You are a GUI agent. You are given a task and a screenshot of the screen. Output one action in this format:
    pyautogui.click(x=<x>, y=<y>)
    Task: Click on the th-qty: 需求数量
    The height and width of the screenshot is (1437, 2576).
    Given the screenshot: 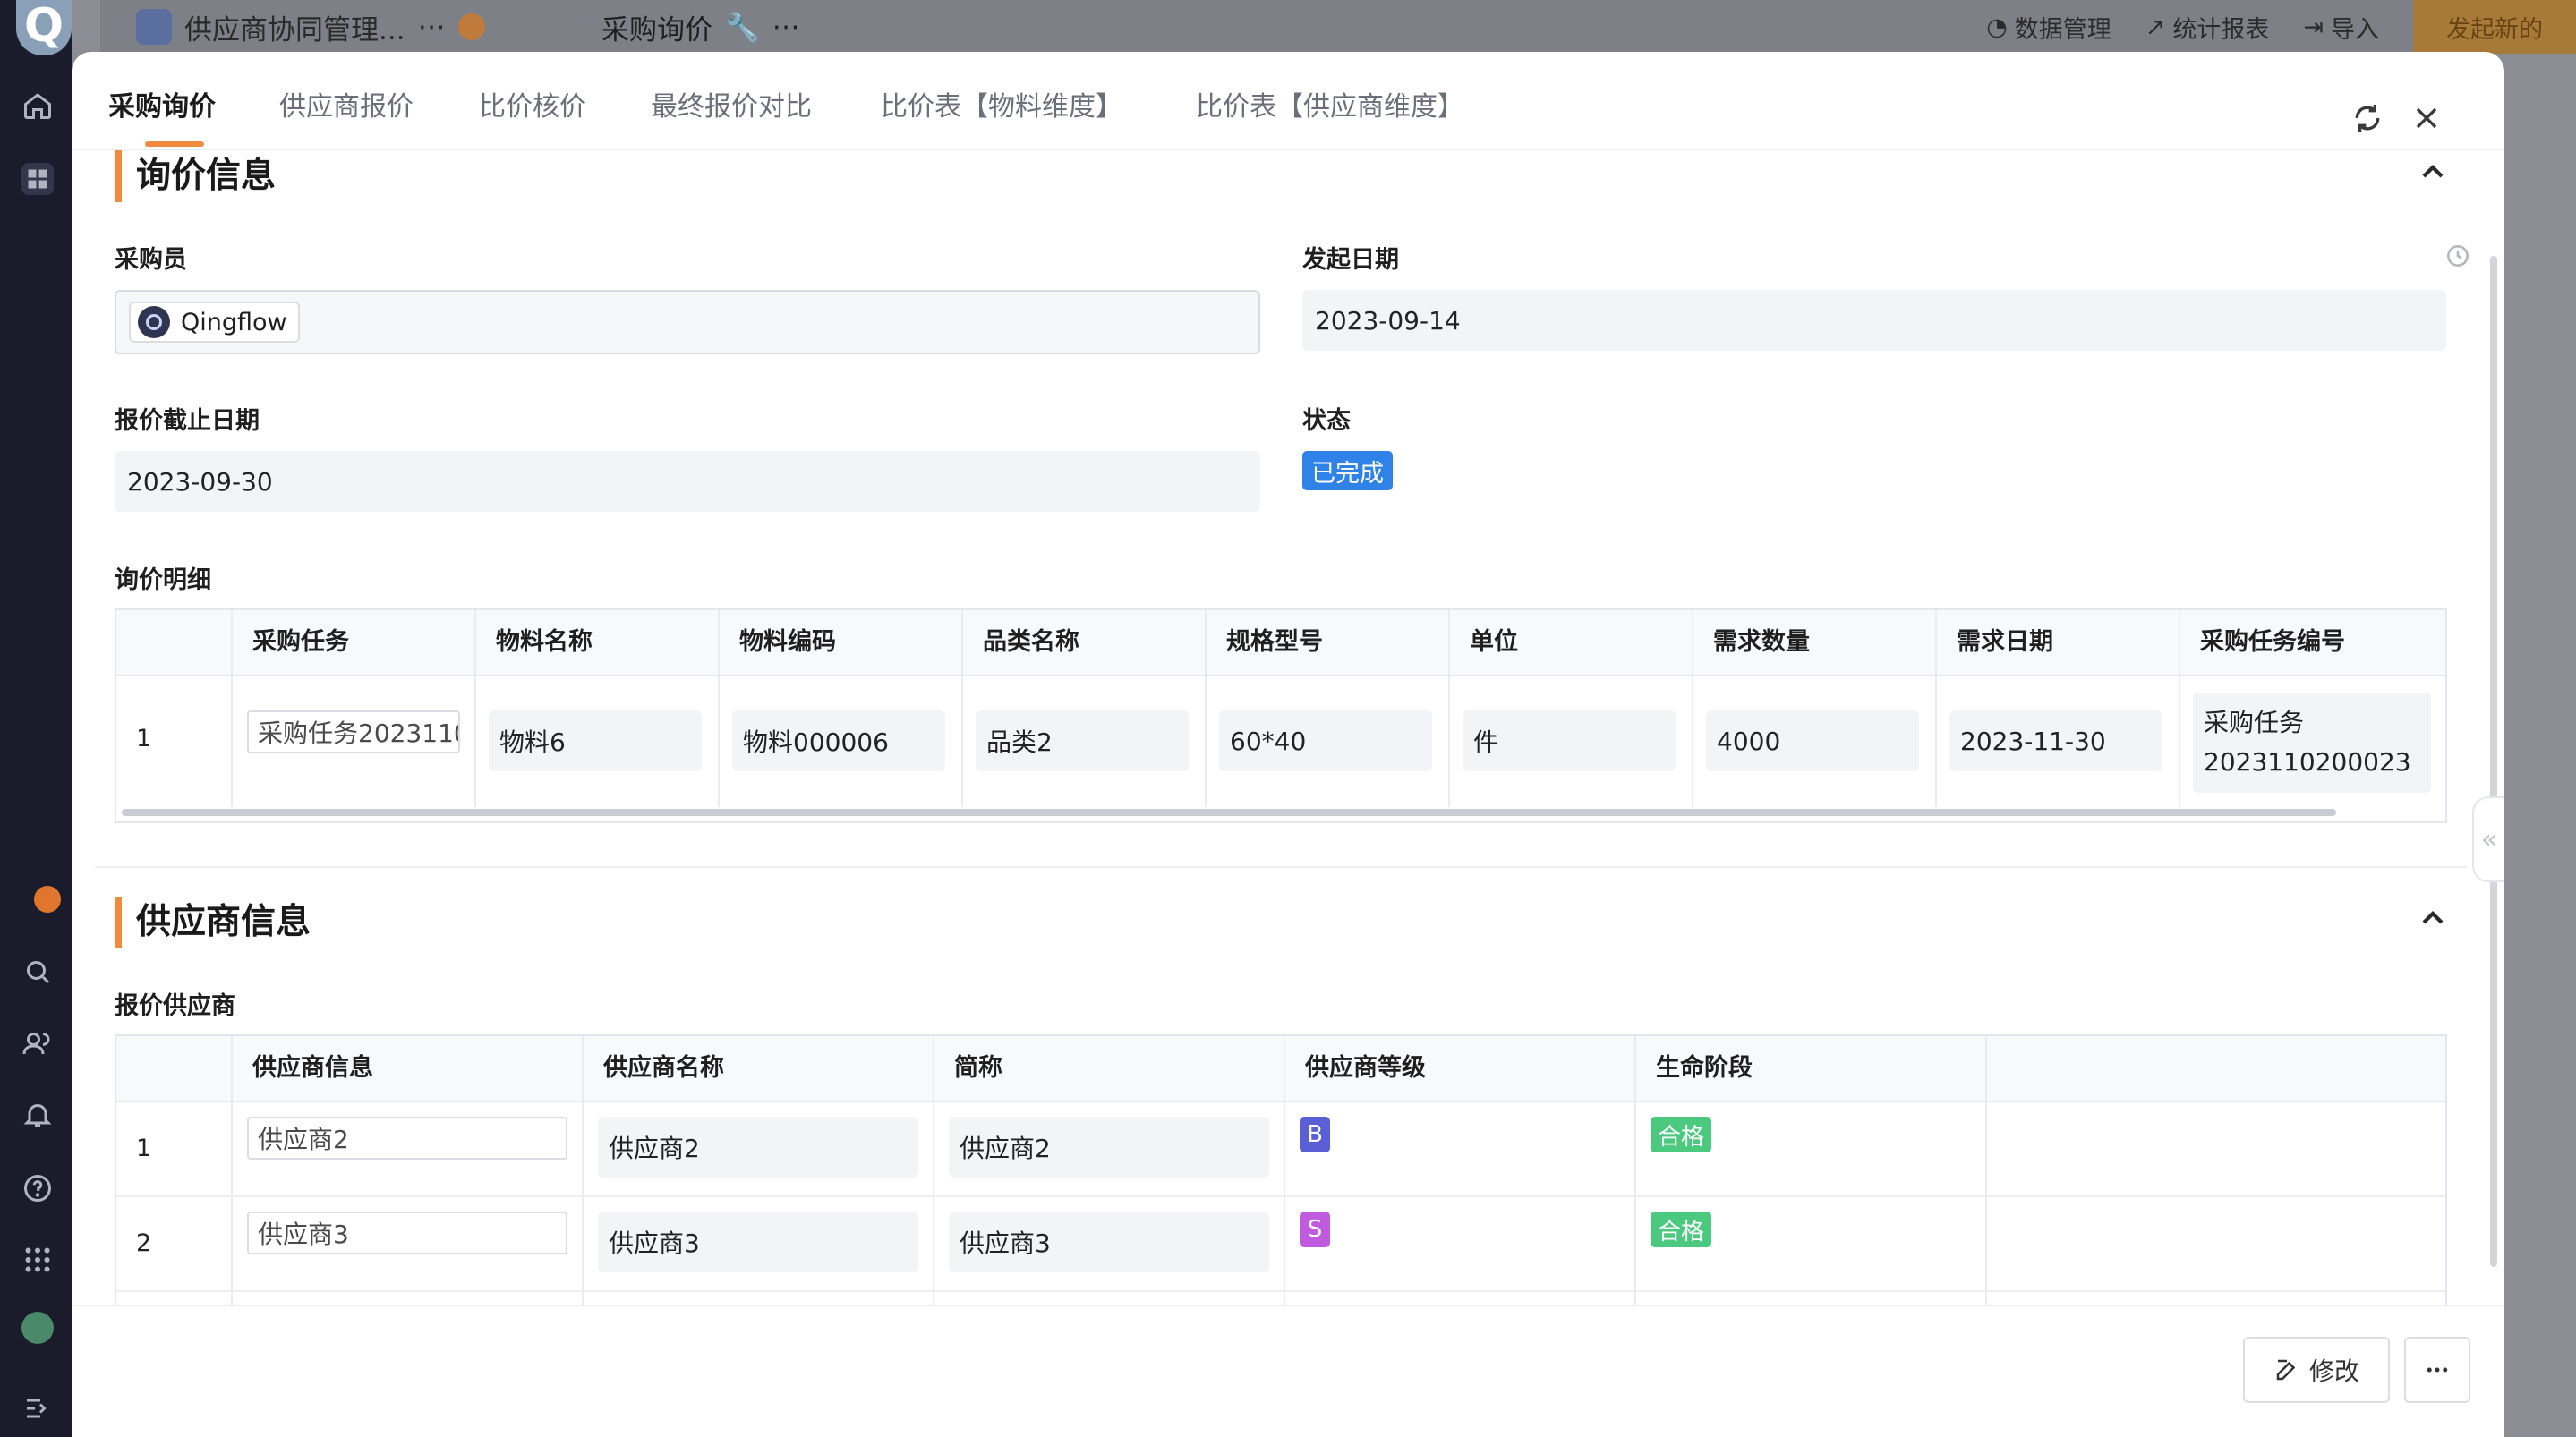 What is the action you would take?
    pyautogui.click(x=1813, y=642)
    